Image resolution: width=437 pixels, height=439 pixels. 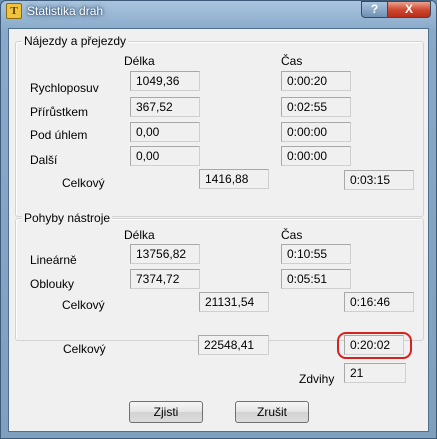 I want to click on field-overall-delka: 22548,41, so click(x=233, y=345).